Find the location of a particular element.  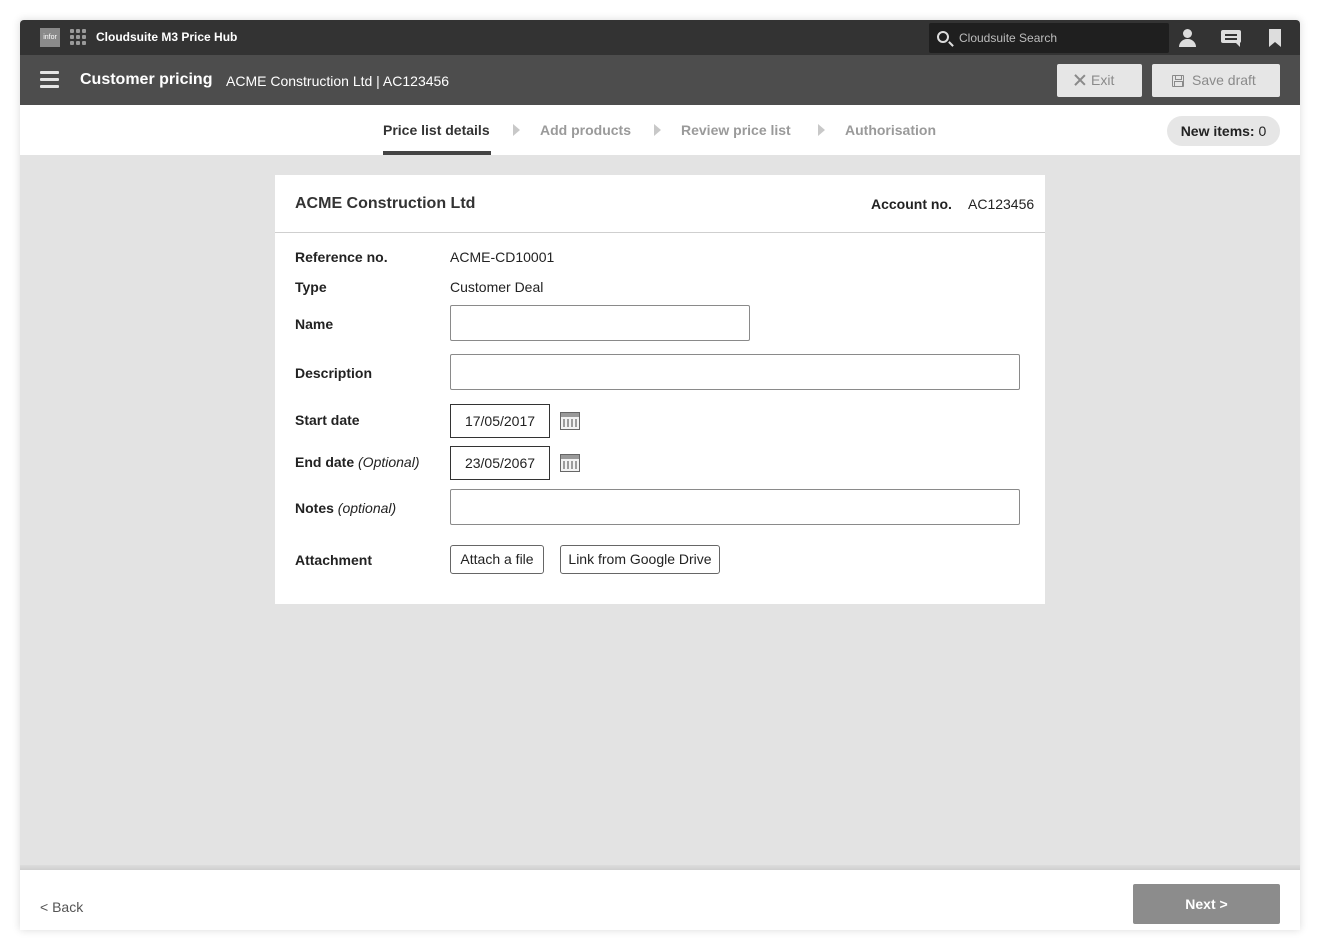

page-title: Customer pricing is located at coordinates (146, 79).